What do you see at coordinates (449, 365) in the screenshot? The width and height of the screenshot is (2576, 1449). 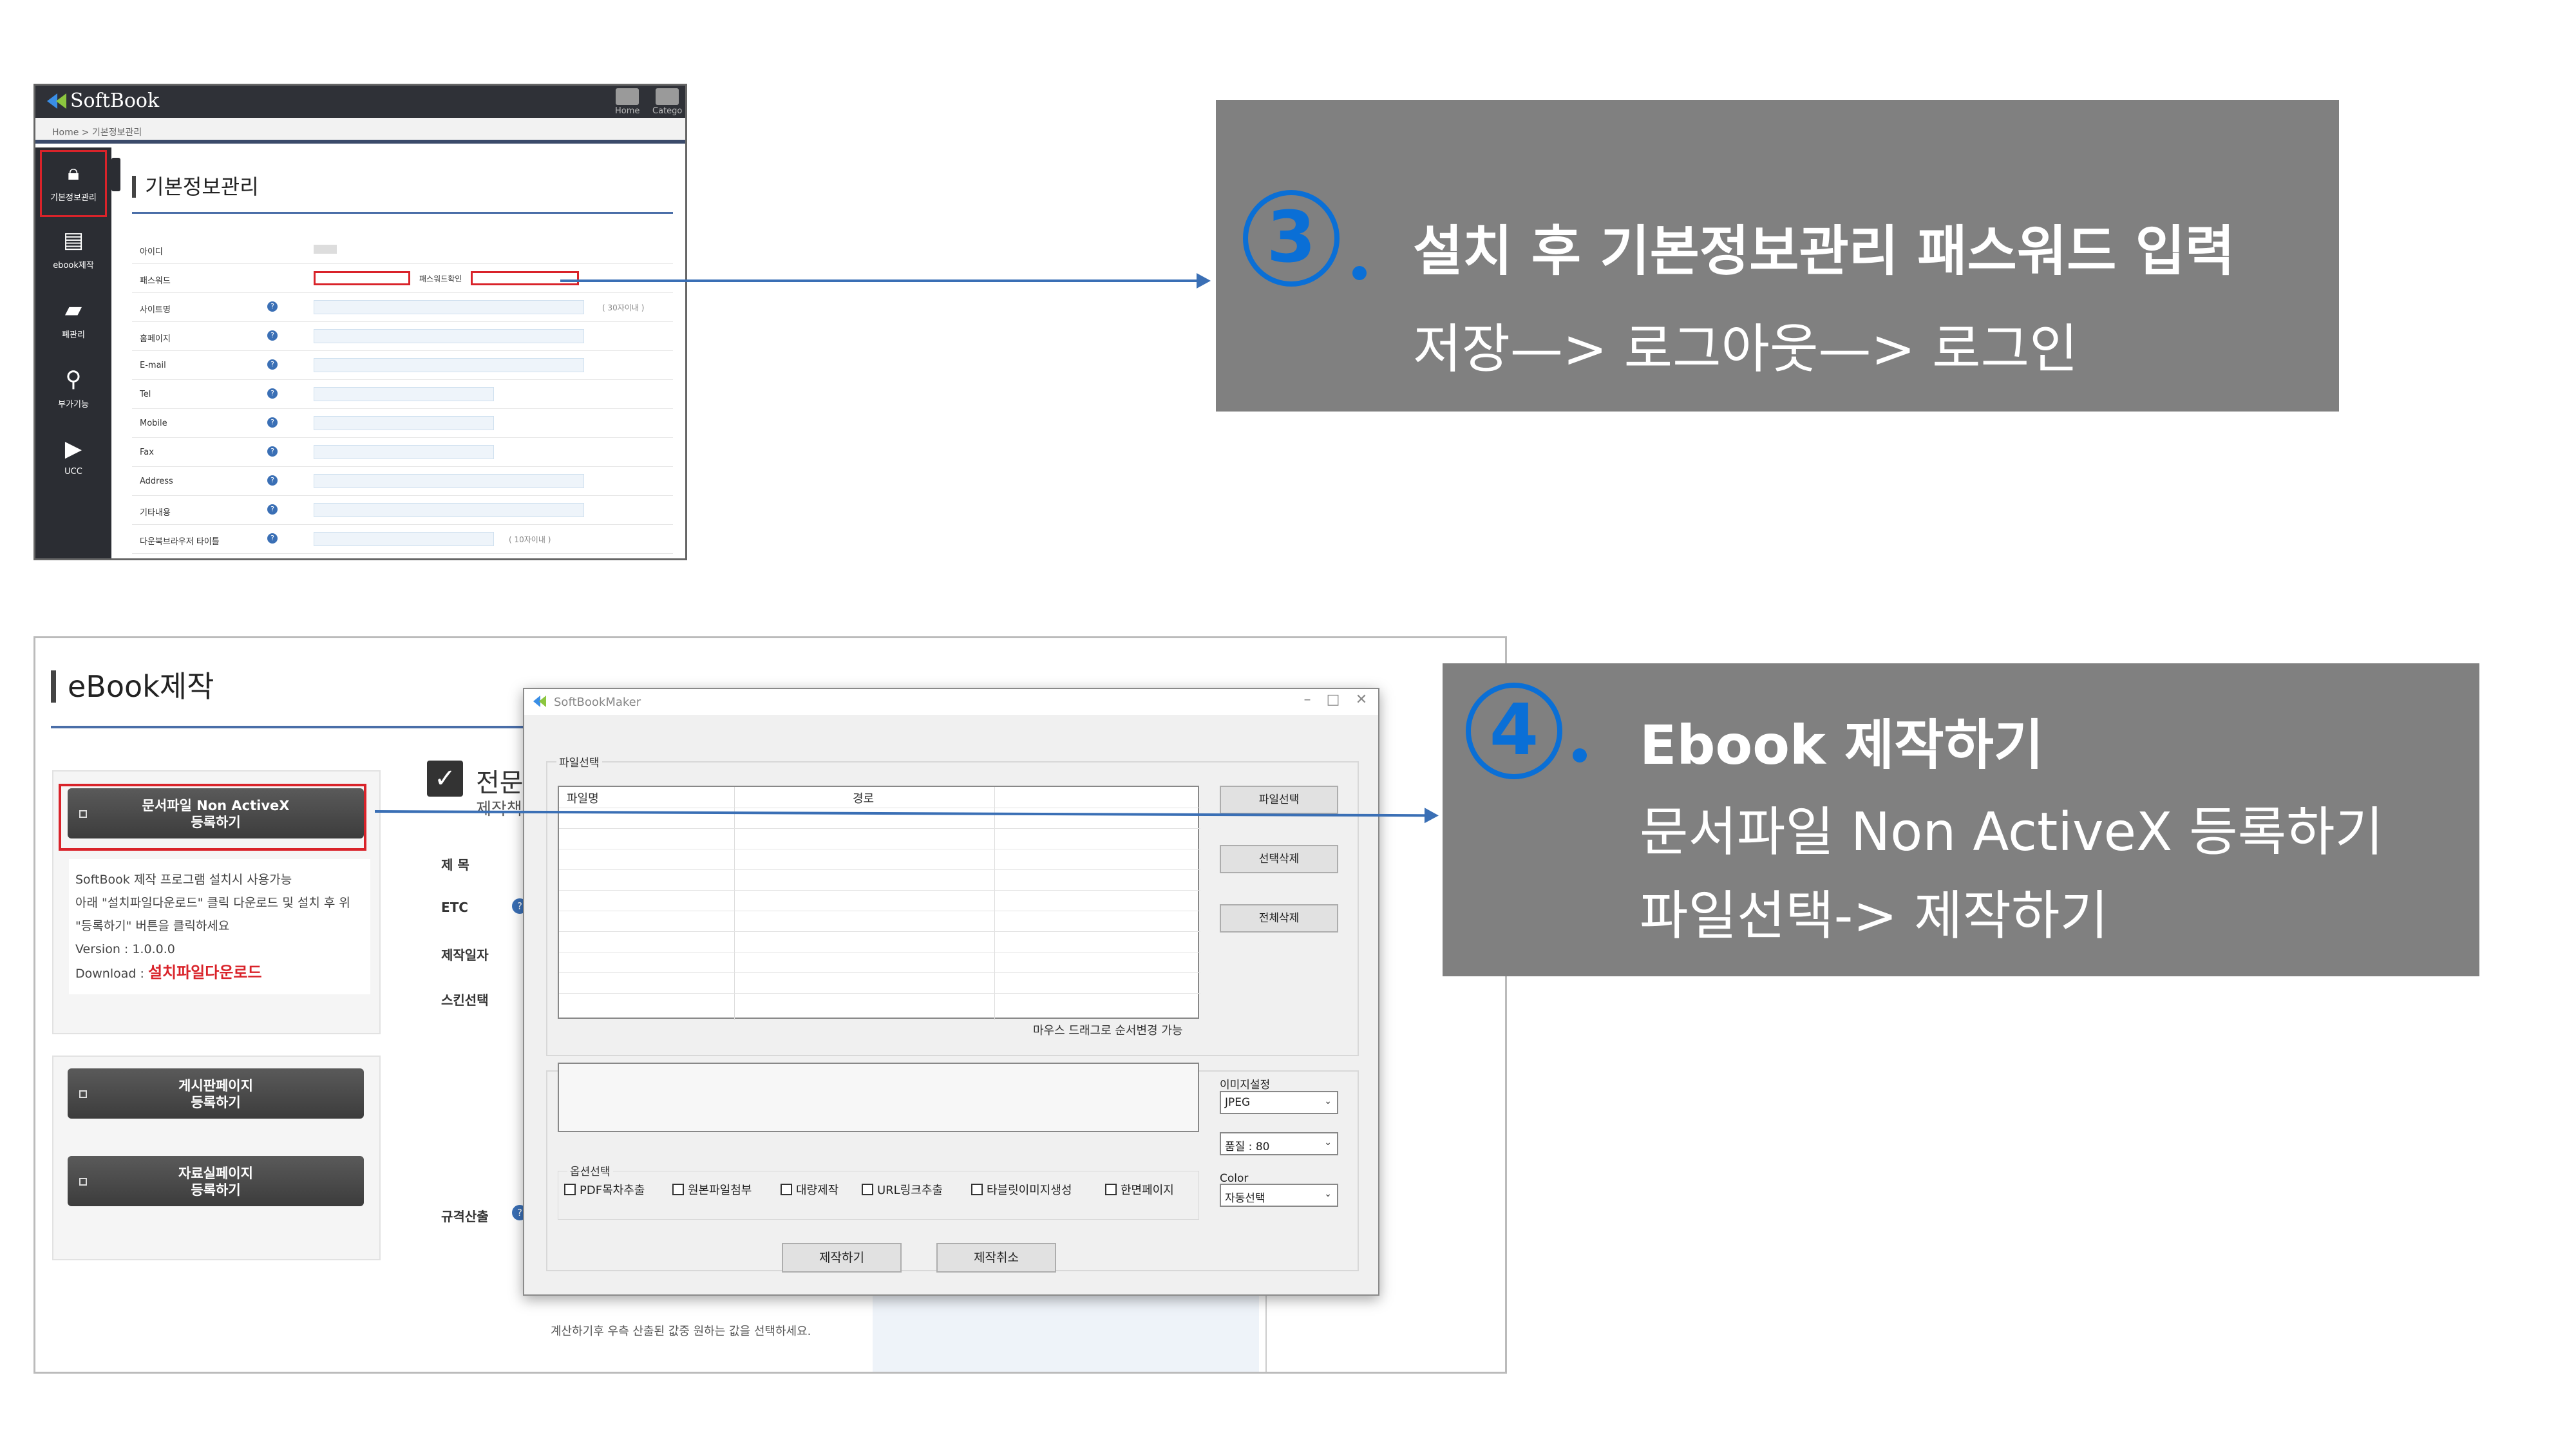 I see `email-input` at bounding box center [449, 365].